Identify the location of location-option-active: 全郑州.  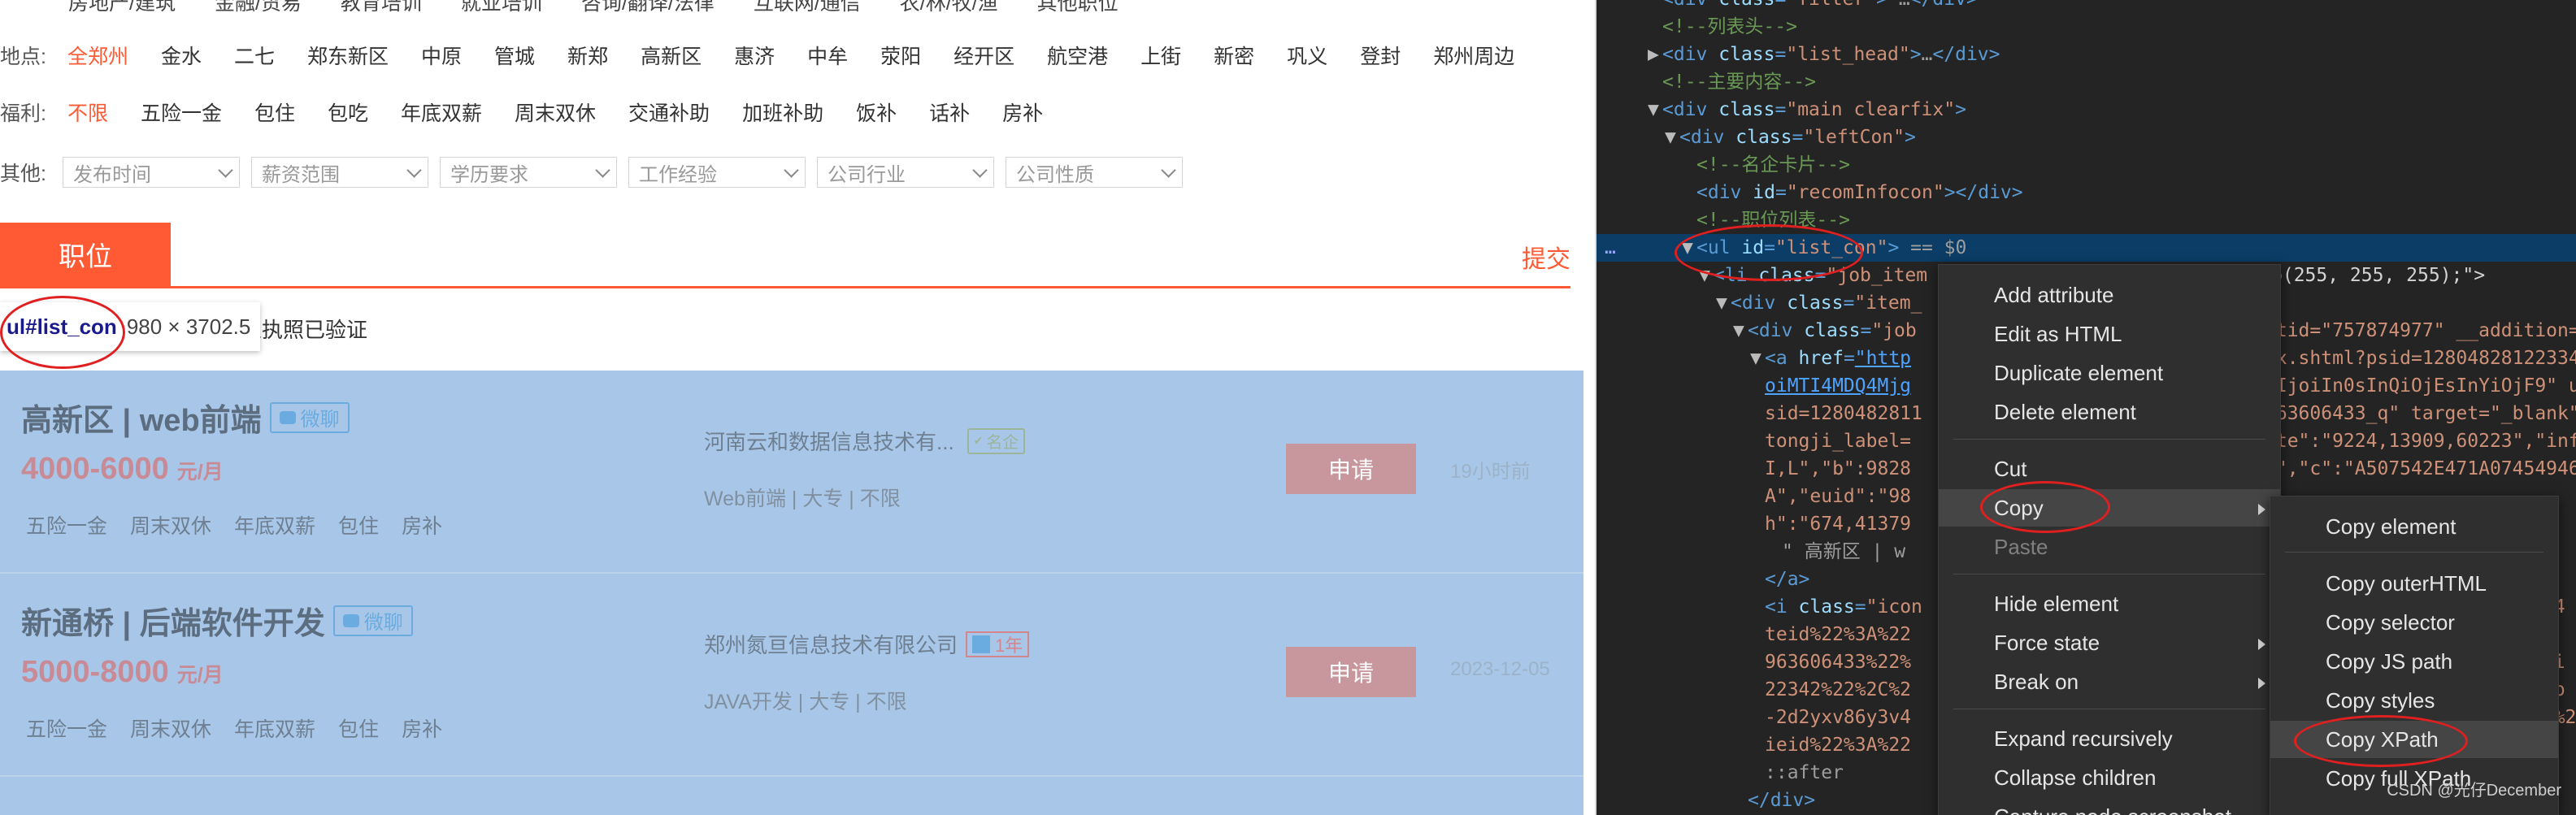
(97, 55).